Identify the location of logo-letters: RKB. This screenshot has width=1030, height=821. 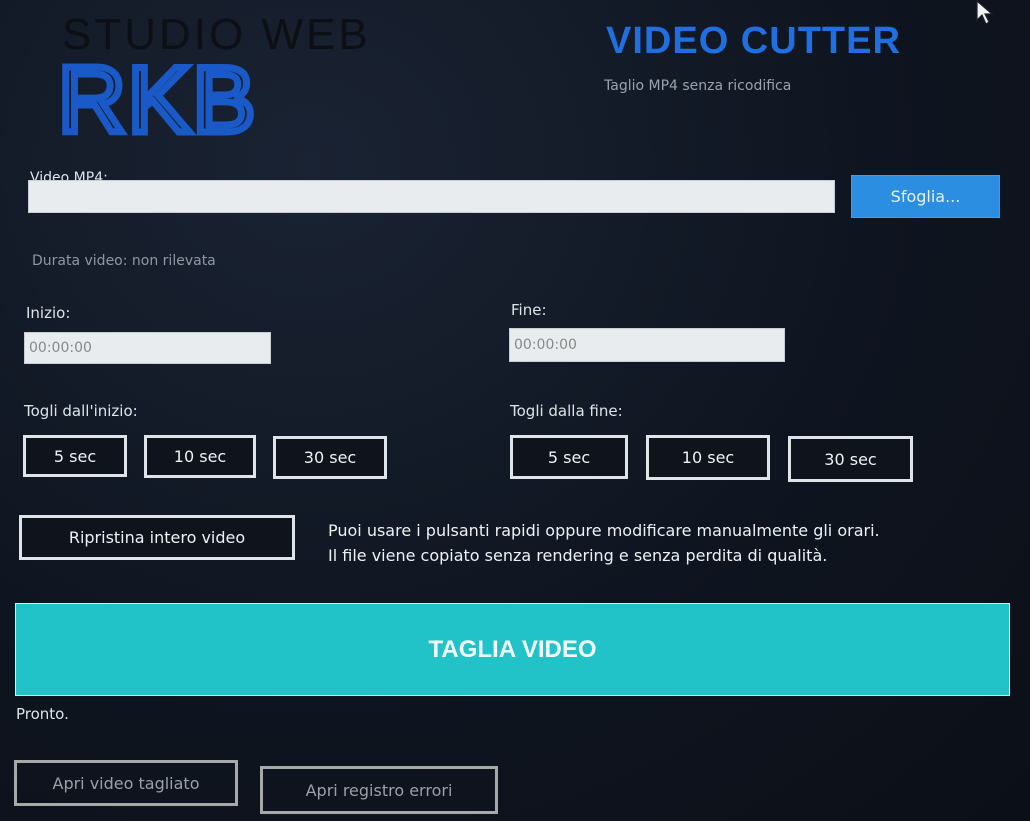
(157, 100).